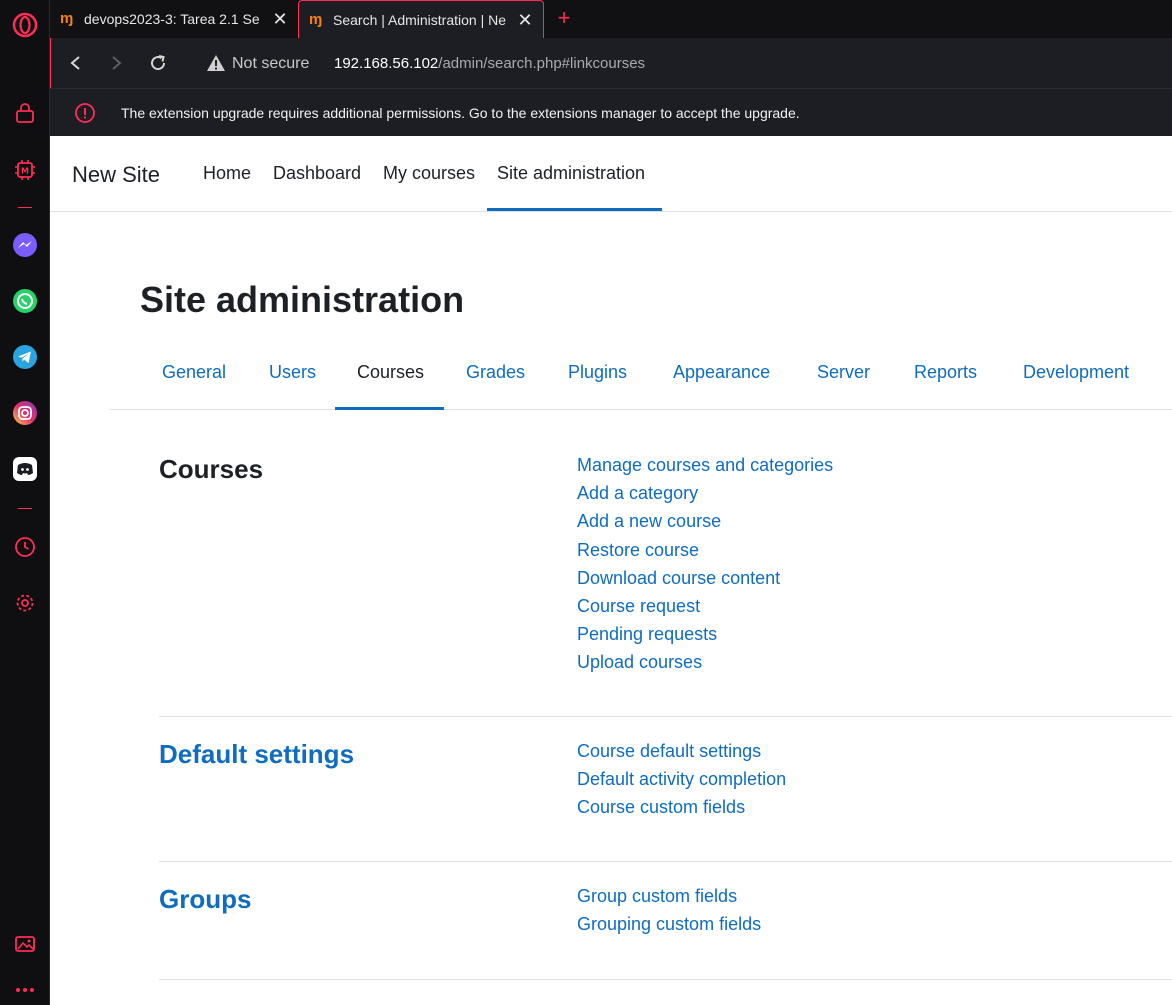  What do you see at coordinates (597, 372) in the screenshot?
I see `tab-plugins: Plugins` at bounding box center [597, 372].